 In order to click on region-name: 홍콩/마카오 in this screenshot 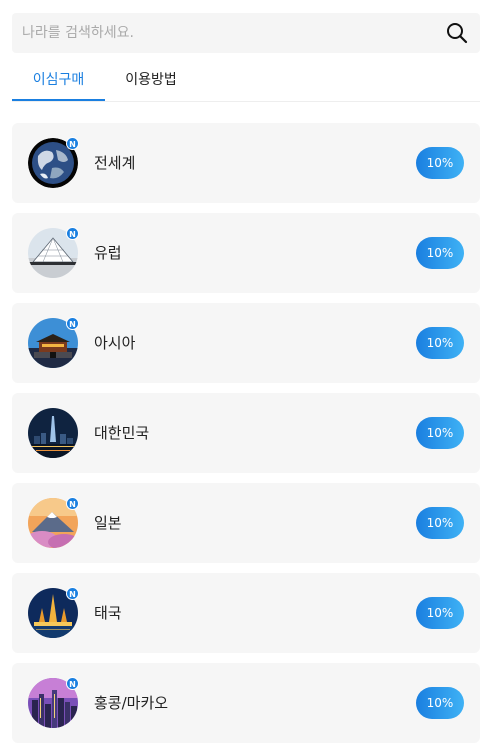, I will do `click(131, 703)`.